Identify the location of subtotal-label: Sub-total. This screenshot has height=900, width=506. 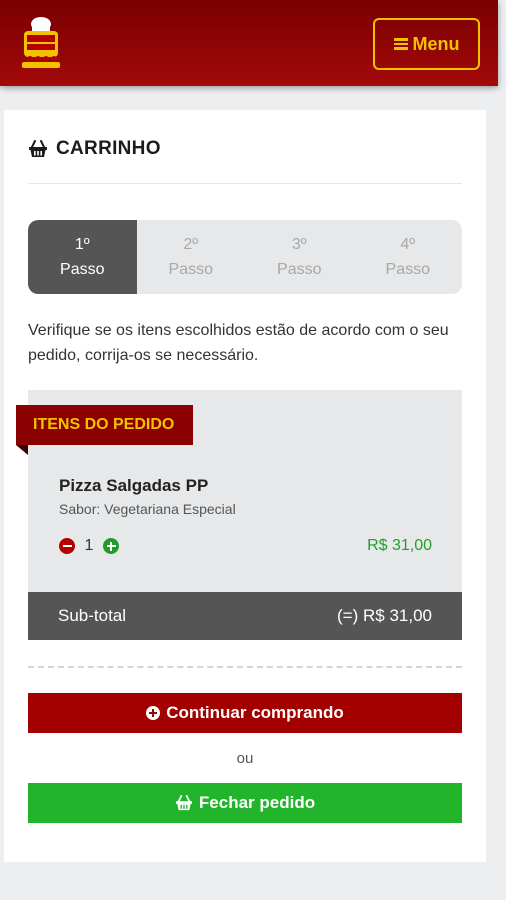
(92, 615).